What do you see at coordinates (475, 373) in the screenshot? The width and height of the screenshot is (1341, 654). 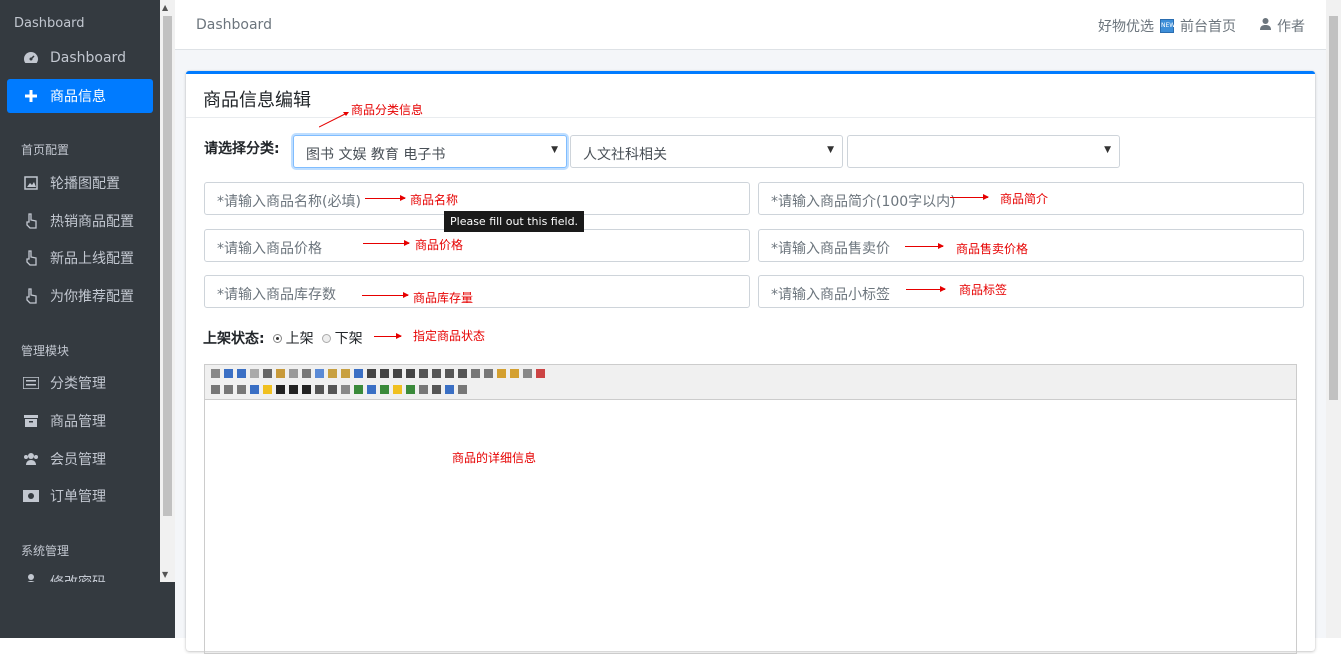 I see `subscript-icon` at bounding box center [475, 373].